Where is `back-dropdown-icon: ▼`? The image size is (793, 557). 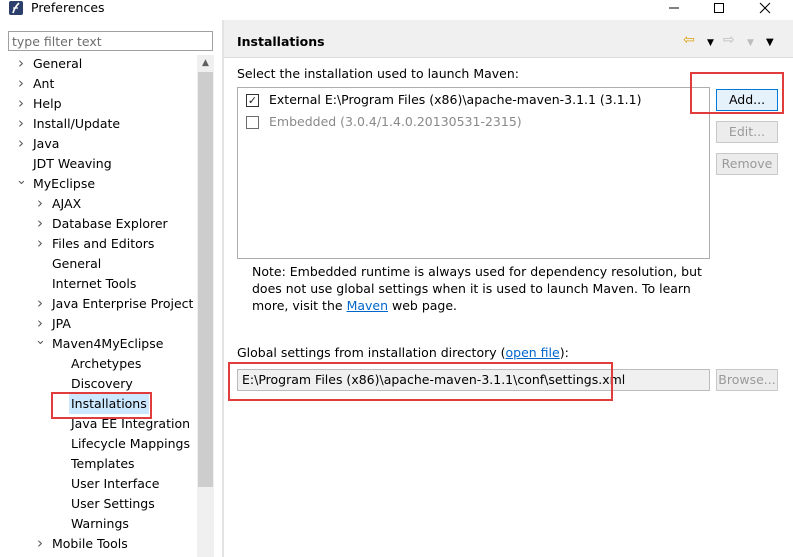
back-dropdown-icon: ▼ is located at coordinates (710, 43).